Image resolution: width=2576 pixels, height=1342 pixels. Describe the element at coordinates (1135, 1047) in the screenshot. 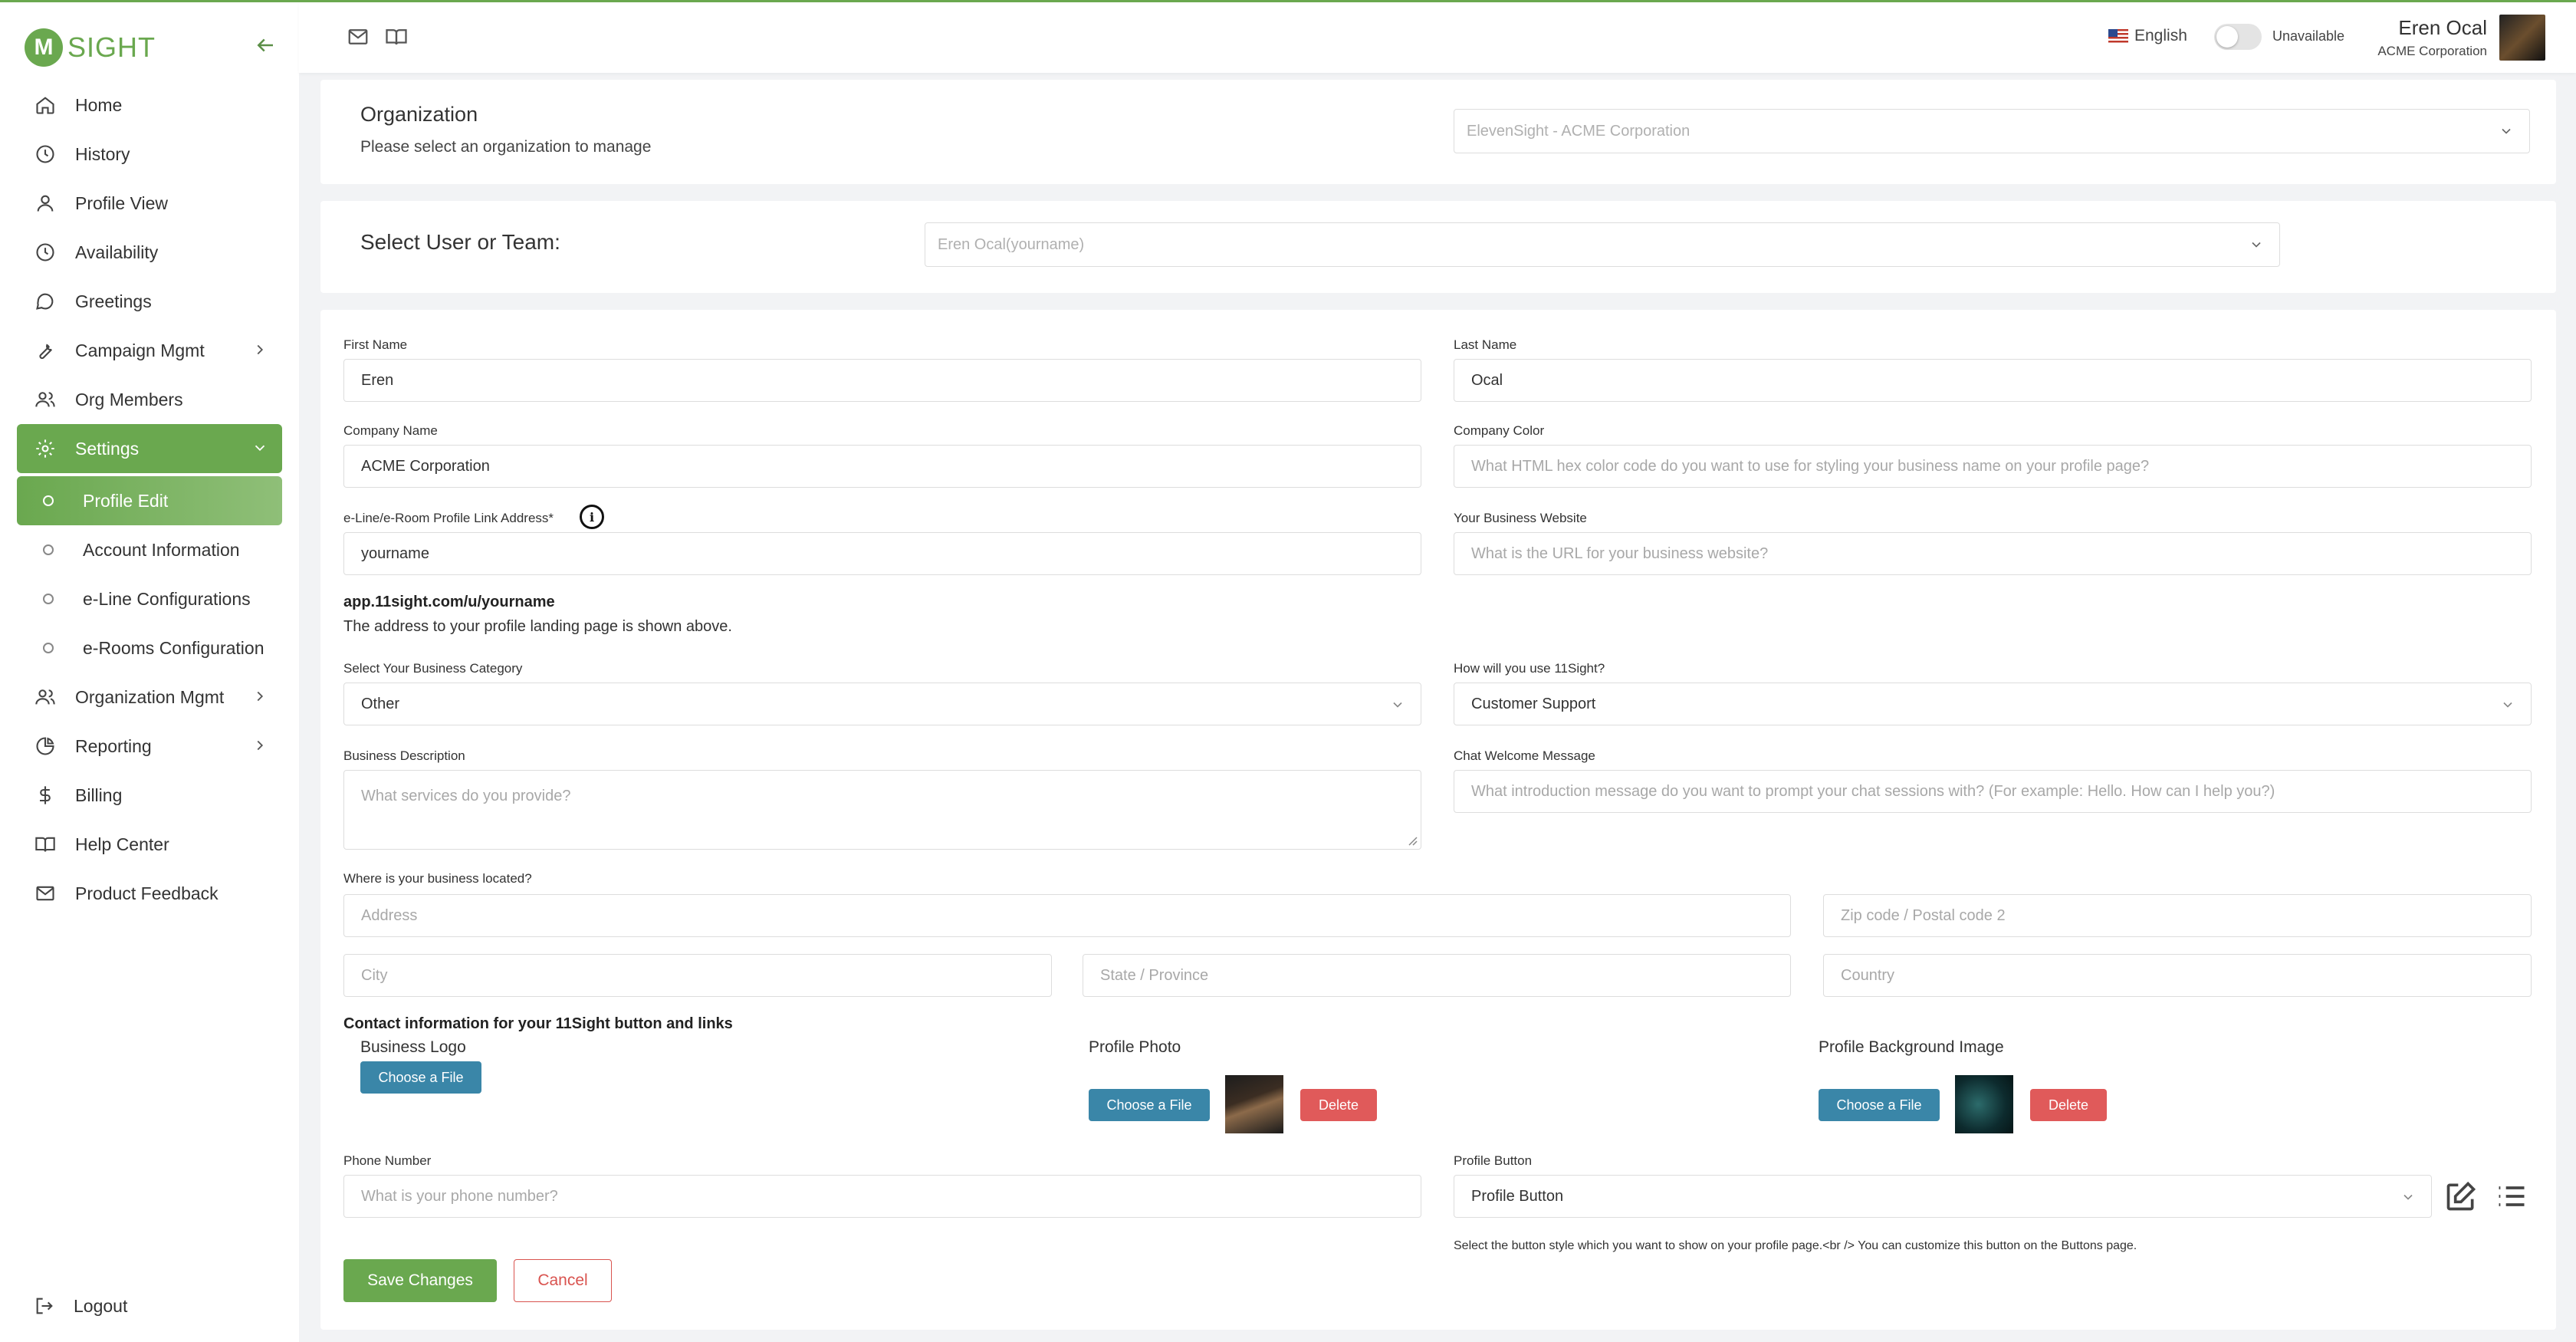

I see `profile-photo-label: Profile Photo` at that location.